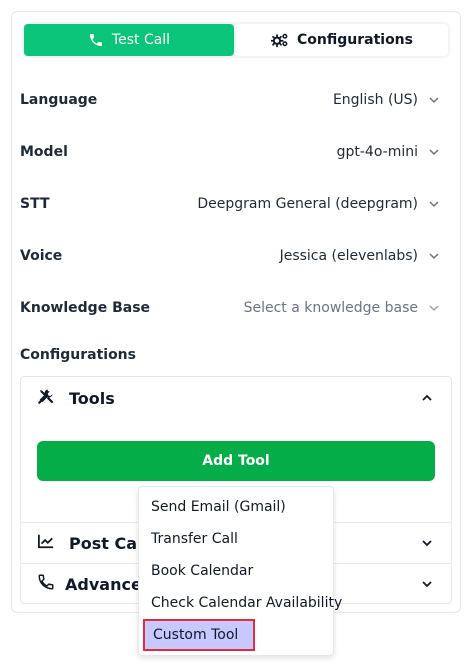 The height and width of the screenshot is (668, 471). Describe the element at coordinates (59, 100) in the screenshot. I see `language-label: Language` at that location.